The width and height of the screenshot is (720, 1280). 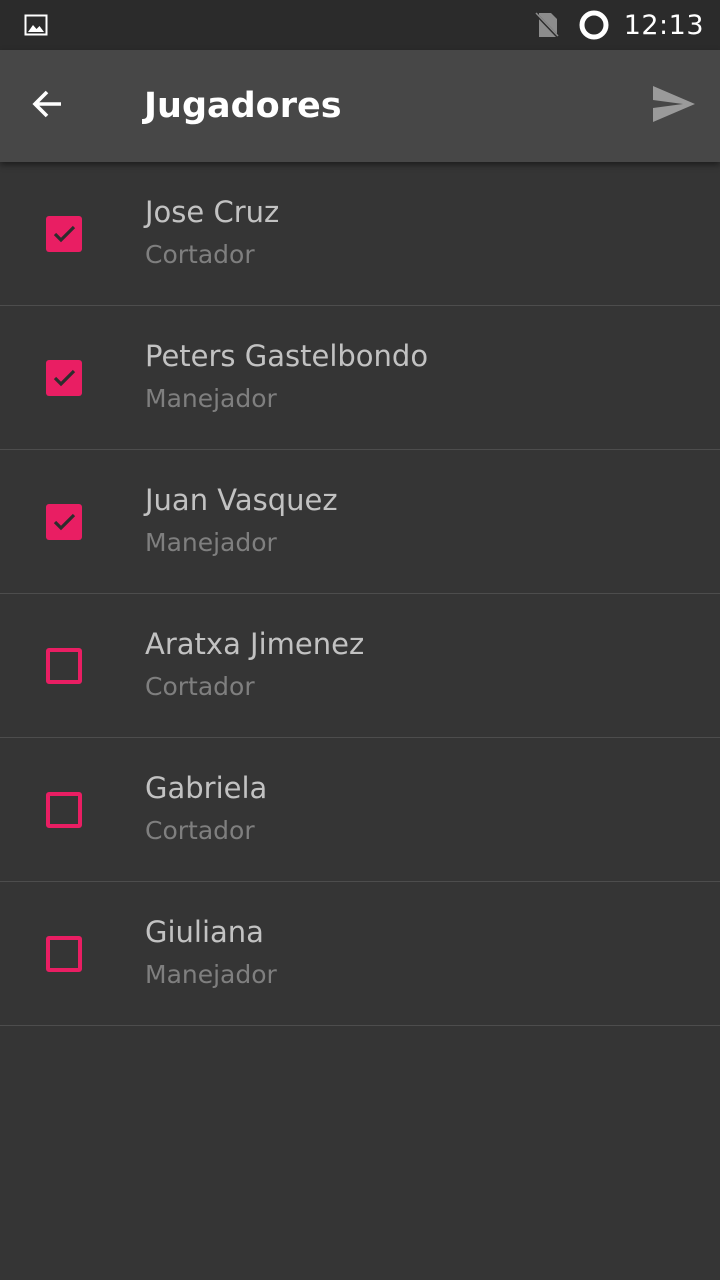 I want to click on no-sim-icon, so click(x=547, y=25).